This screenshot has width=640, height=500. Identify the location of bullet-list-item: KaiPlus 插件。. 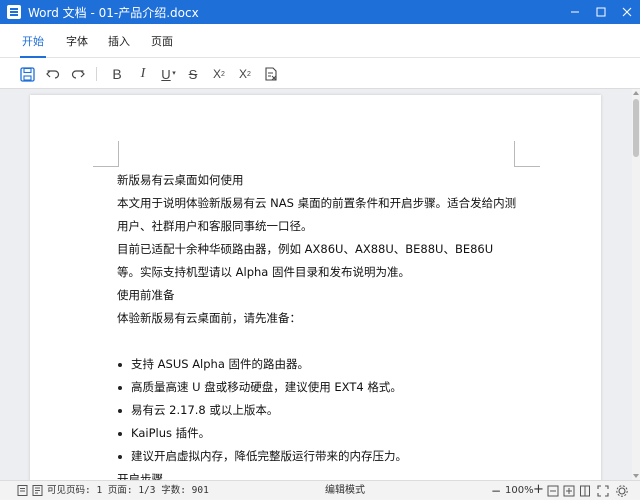
(317, 433).